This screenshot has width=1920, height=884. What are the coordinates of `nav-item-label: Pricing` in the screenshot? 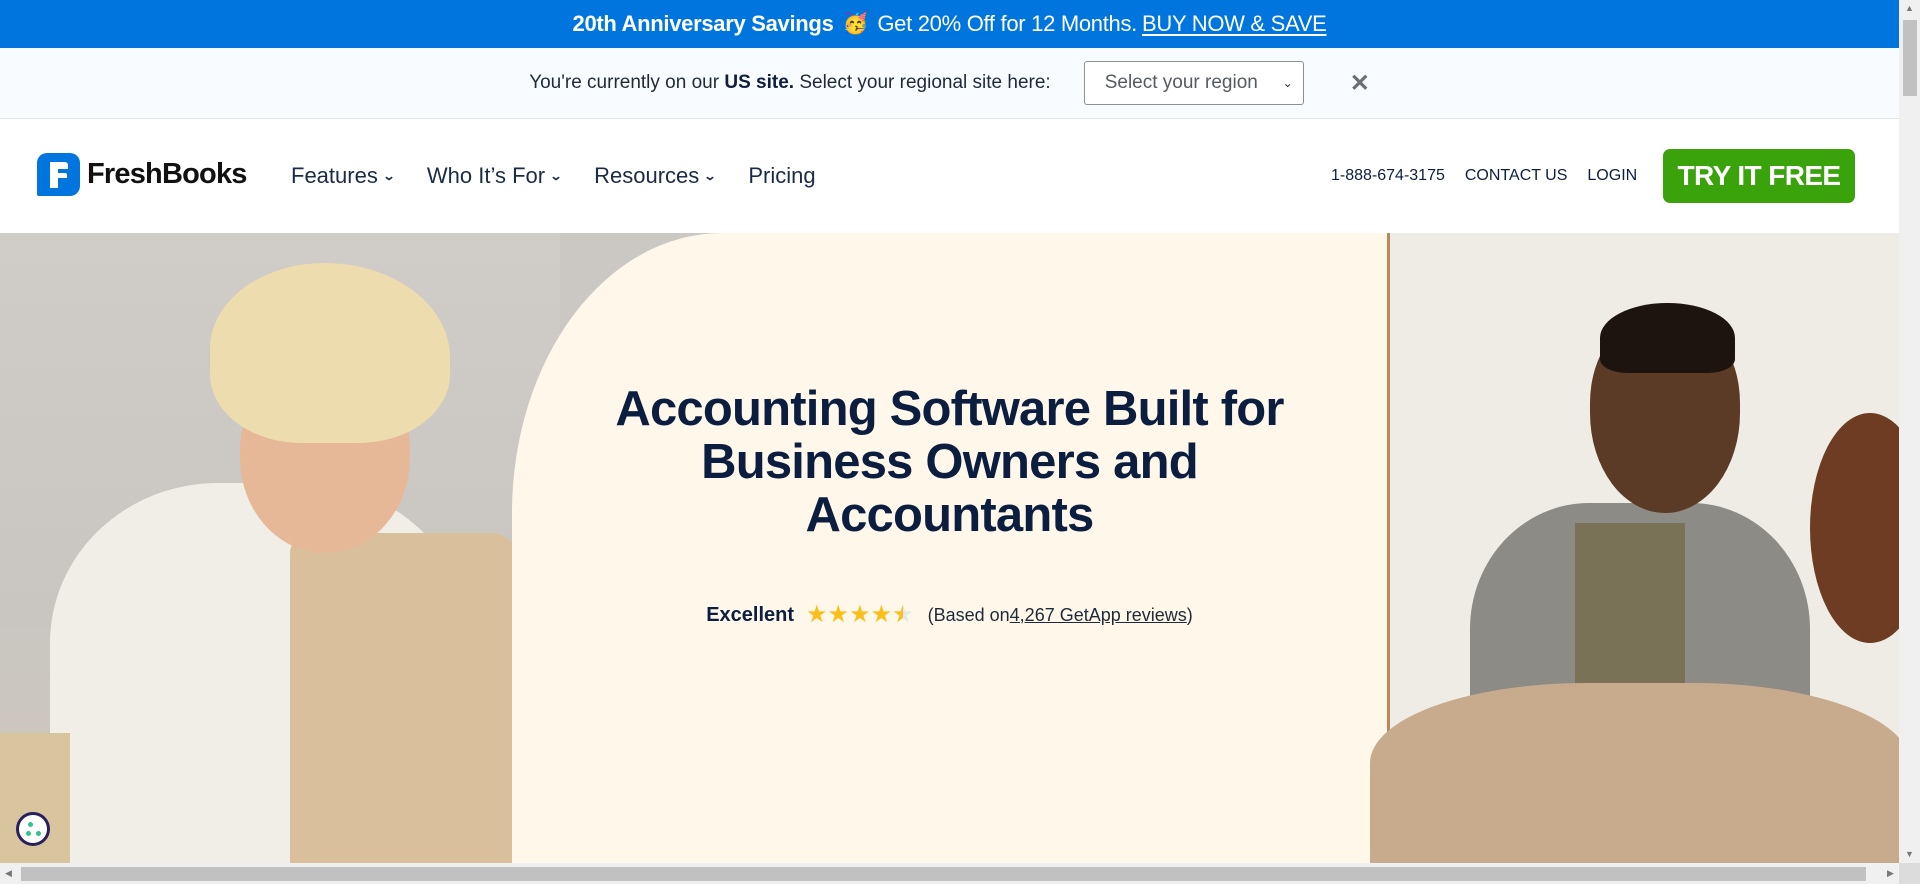 It's located at (782, 175).